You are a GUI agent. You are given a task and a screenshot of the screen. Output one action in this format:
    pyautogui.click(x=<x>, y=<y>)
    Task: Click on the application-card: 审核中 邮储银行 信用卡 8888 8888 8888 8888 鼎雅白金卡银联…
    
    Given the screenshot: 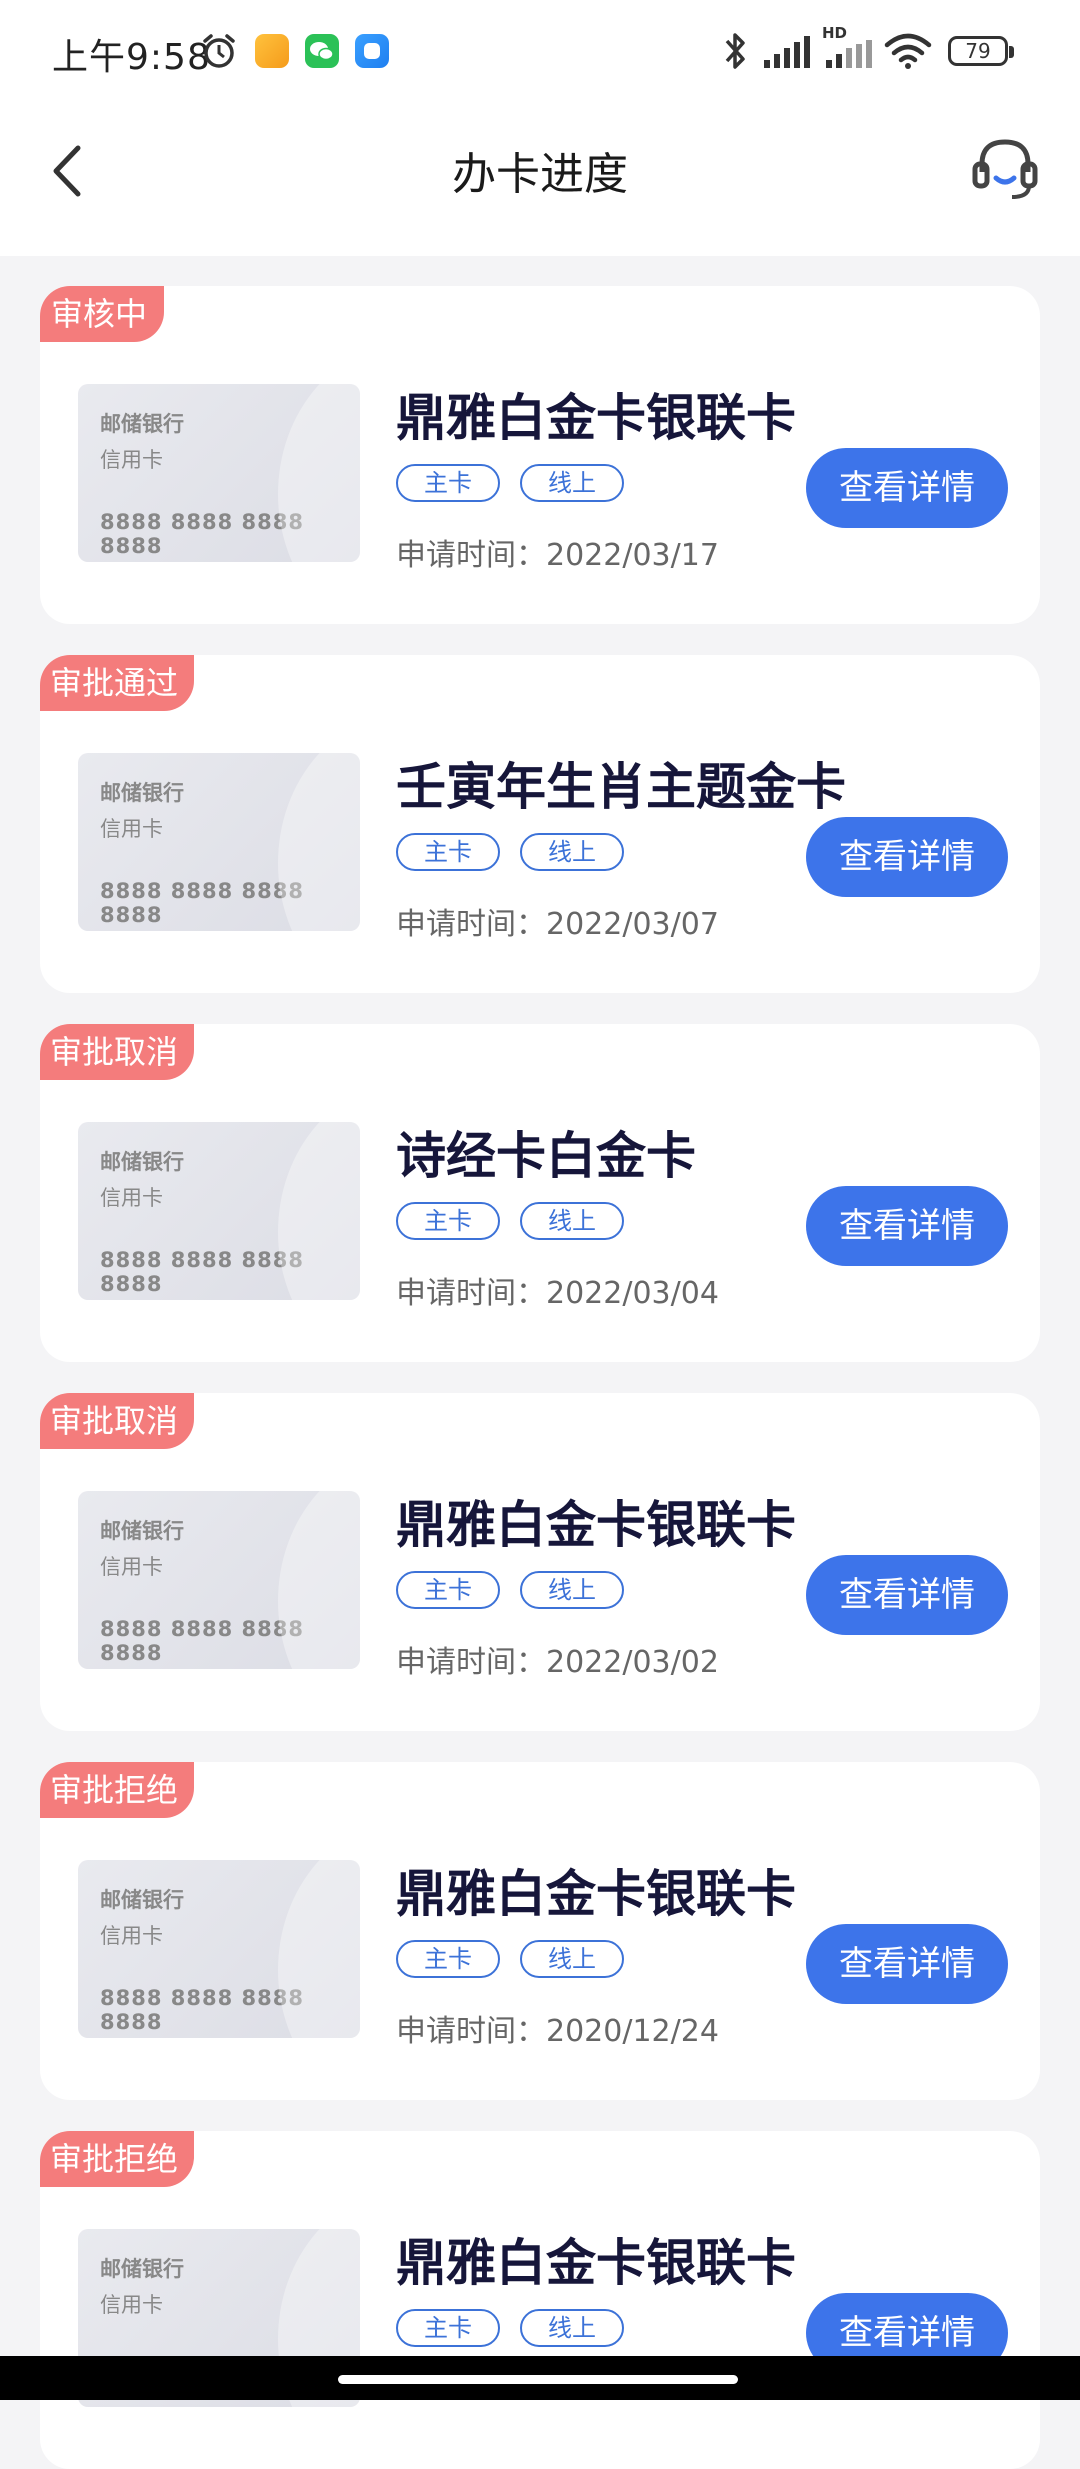 What is the action you would take?
    pyautogui.click(x=540, y=455)
    